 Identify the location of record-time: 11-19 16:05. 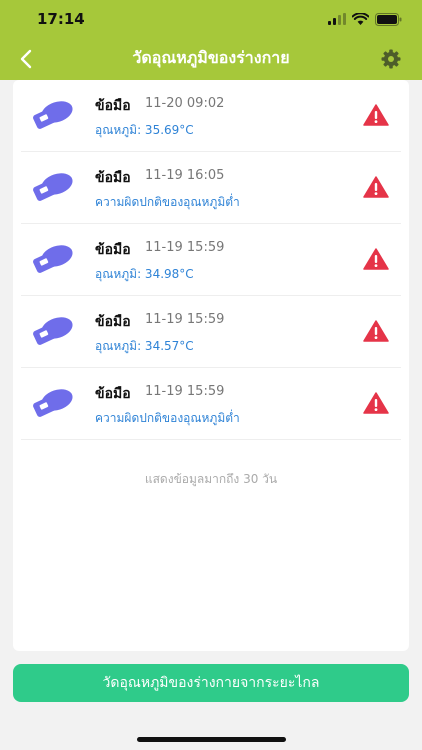
(185, 175).